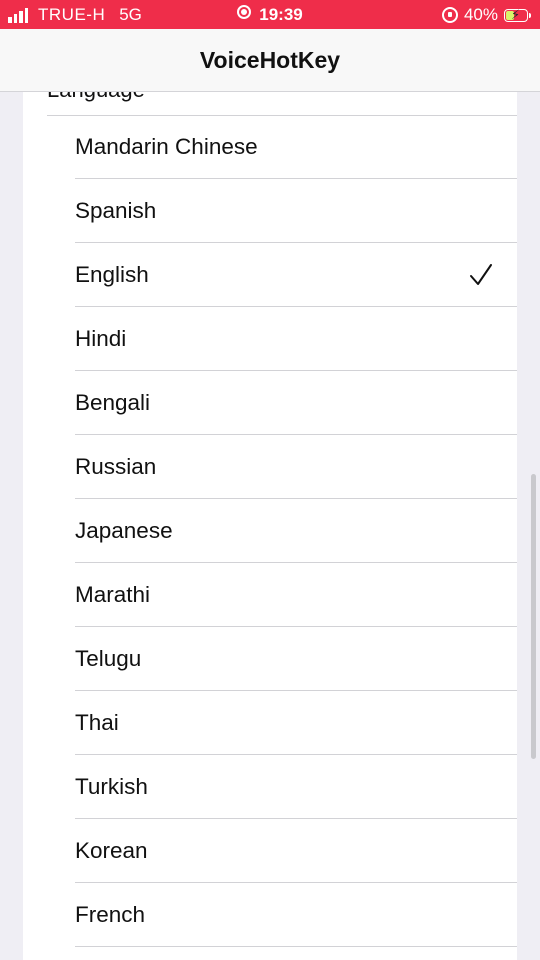 The width and height of the screenshot is (540, 960). I want to click on screen-recording-icon, so click(244, 12).